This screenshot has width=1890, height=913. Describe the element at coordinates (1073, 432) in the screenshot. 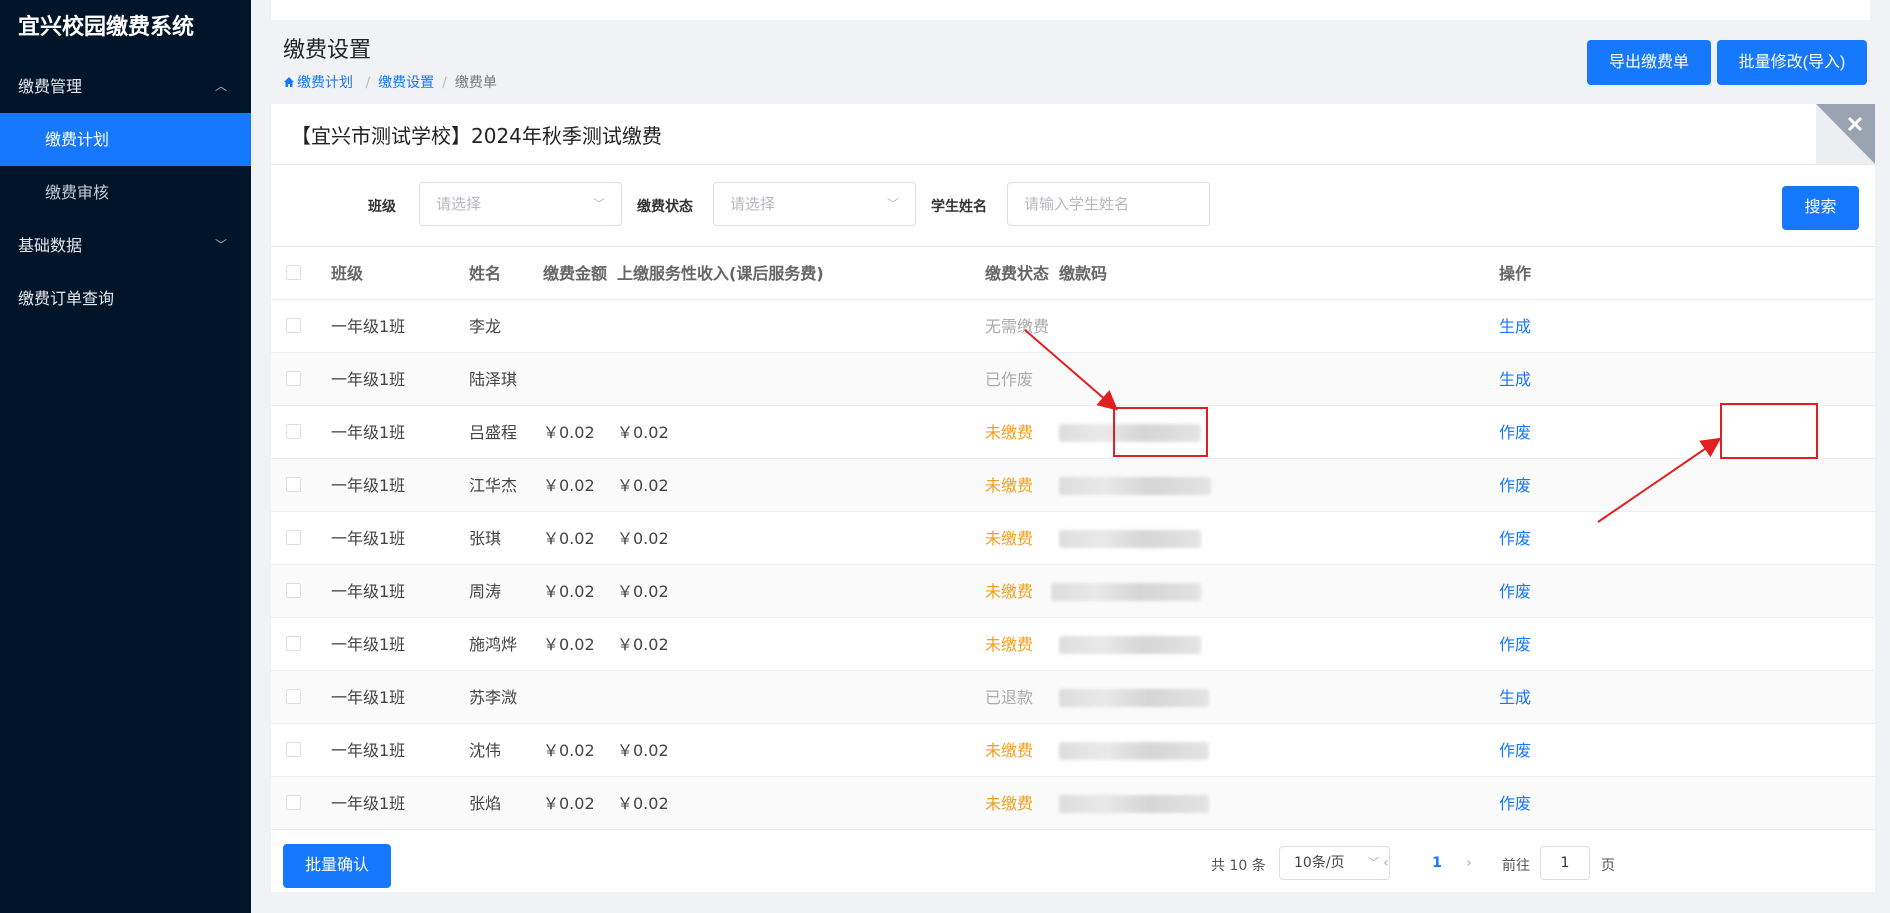

I see `table-row: 一年级1班 吕盛程 ￥0.02 ￥0.02 未缴费 作废` at that location.